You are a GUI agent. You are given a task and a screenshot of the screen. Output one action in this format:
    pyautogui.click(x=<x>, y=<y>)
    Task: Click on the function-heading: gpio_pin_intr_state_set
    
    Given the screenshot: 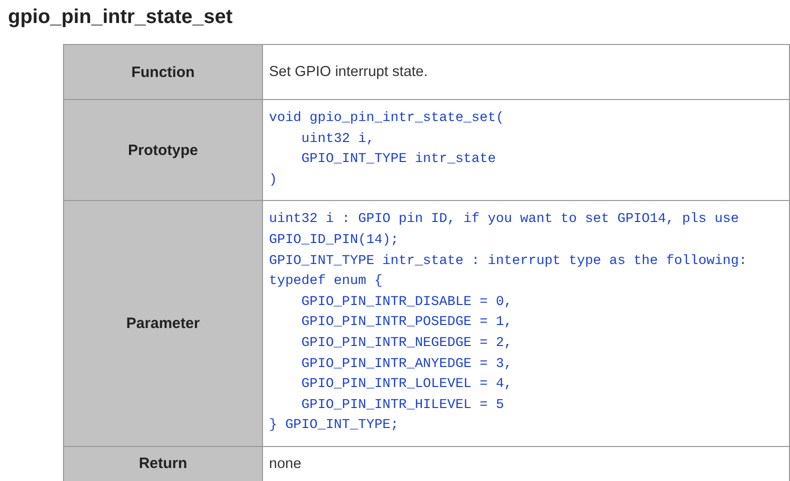 What is the action you would take?
    pyautogui.click(x=120, y=17)
    